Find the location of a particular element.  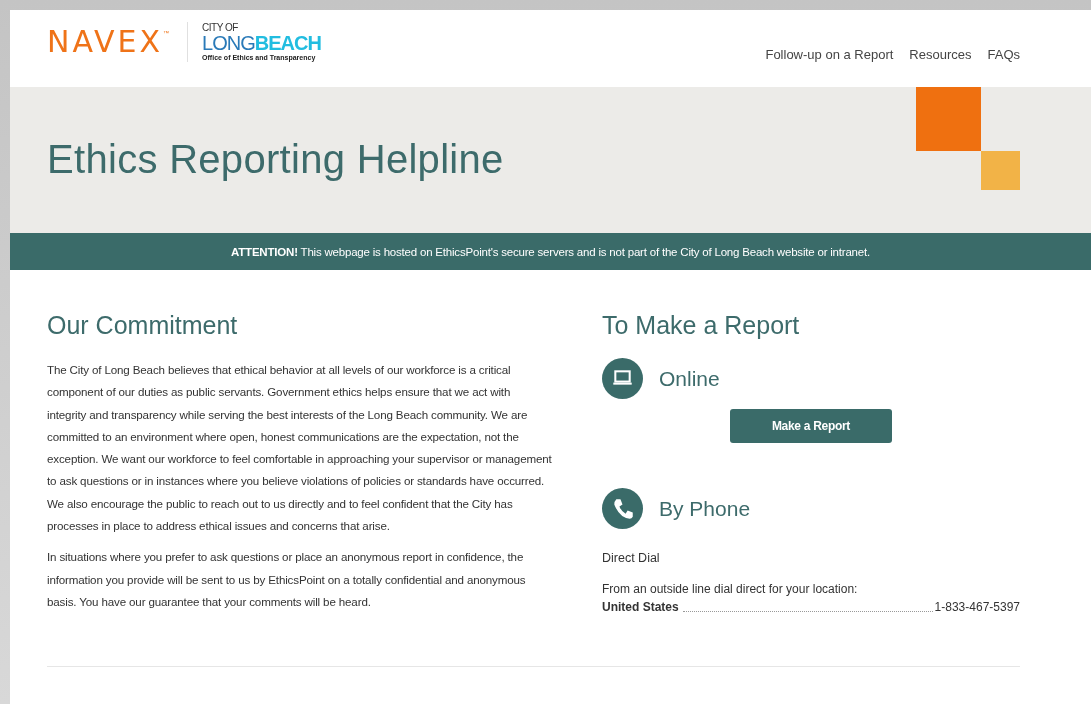

notice-text: ATTENTION! This webpage is hosted on EthicsPoint's secure servers and is not part of the City of Long Beach website or intranet. is located at coordinates (550, 251).